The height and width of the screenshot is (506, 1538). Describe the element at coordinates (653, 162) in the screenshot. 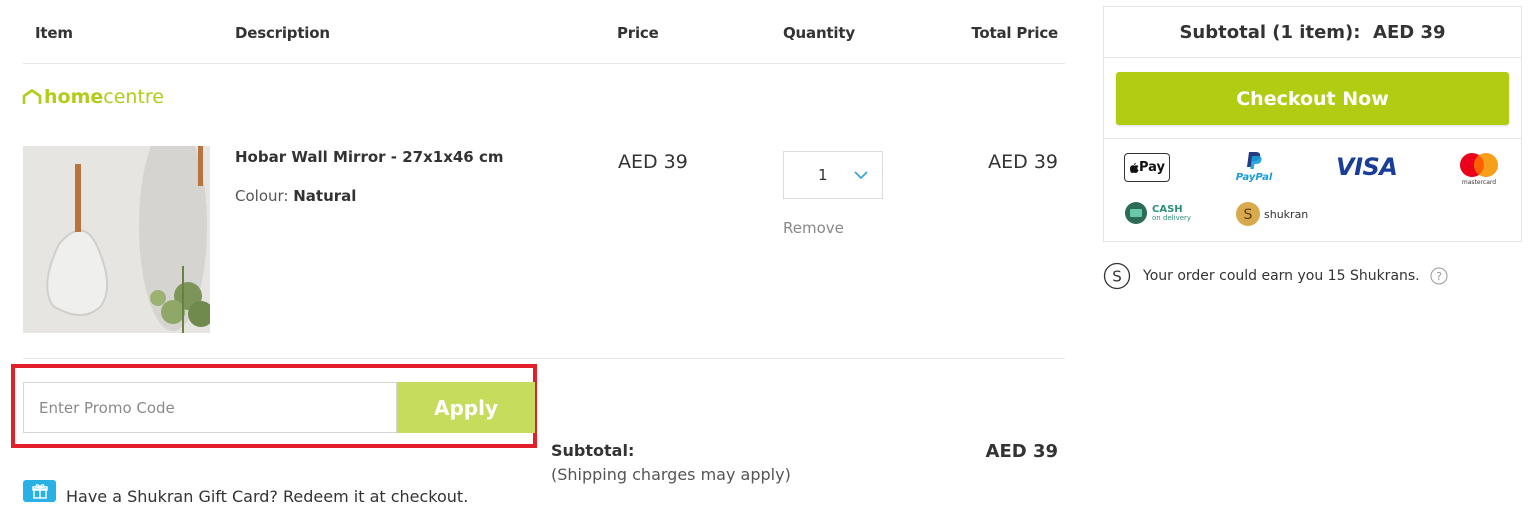

I see `product-price: AED 39` at that location.